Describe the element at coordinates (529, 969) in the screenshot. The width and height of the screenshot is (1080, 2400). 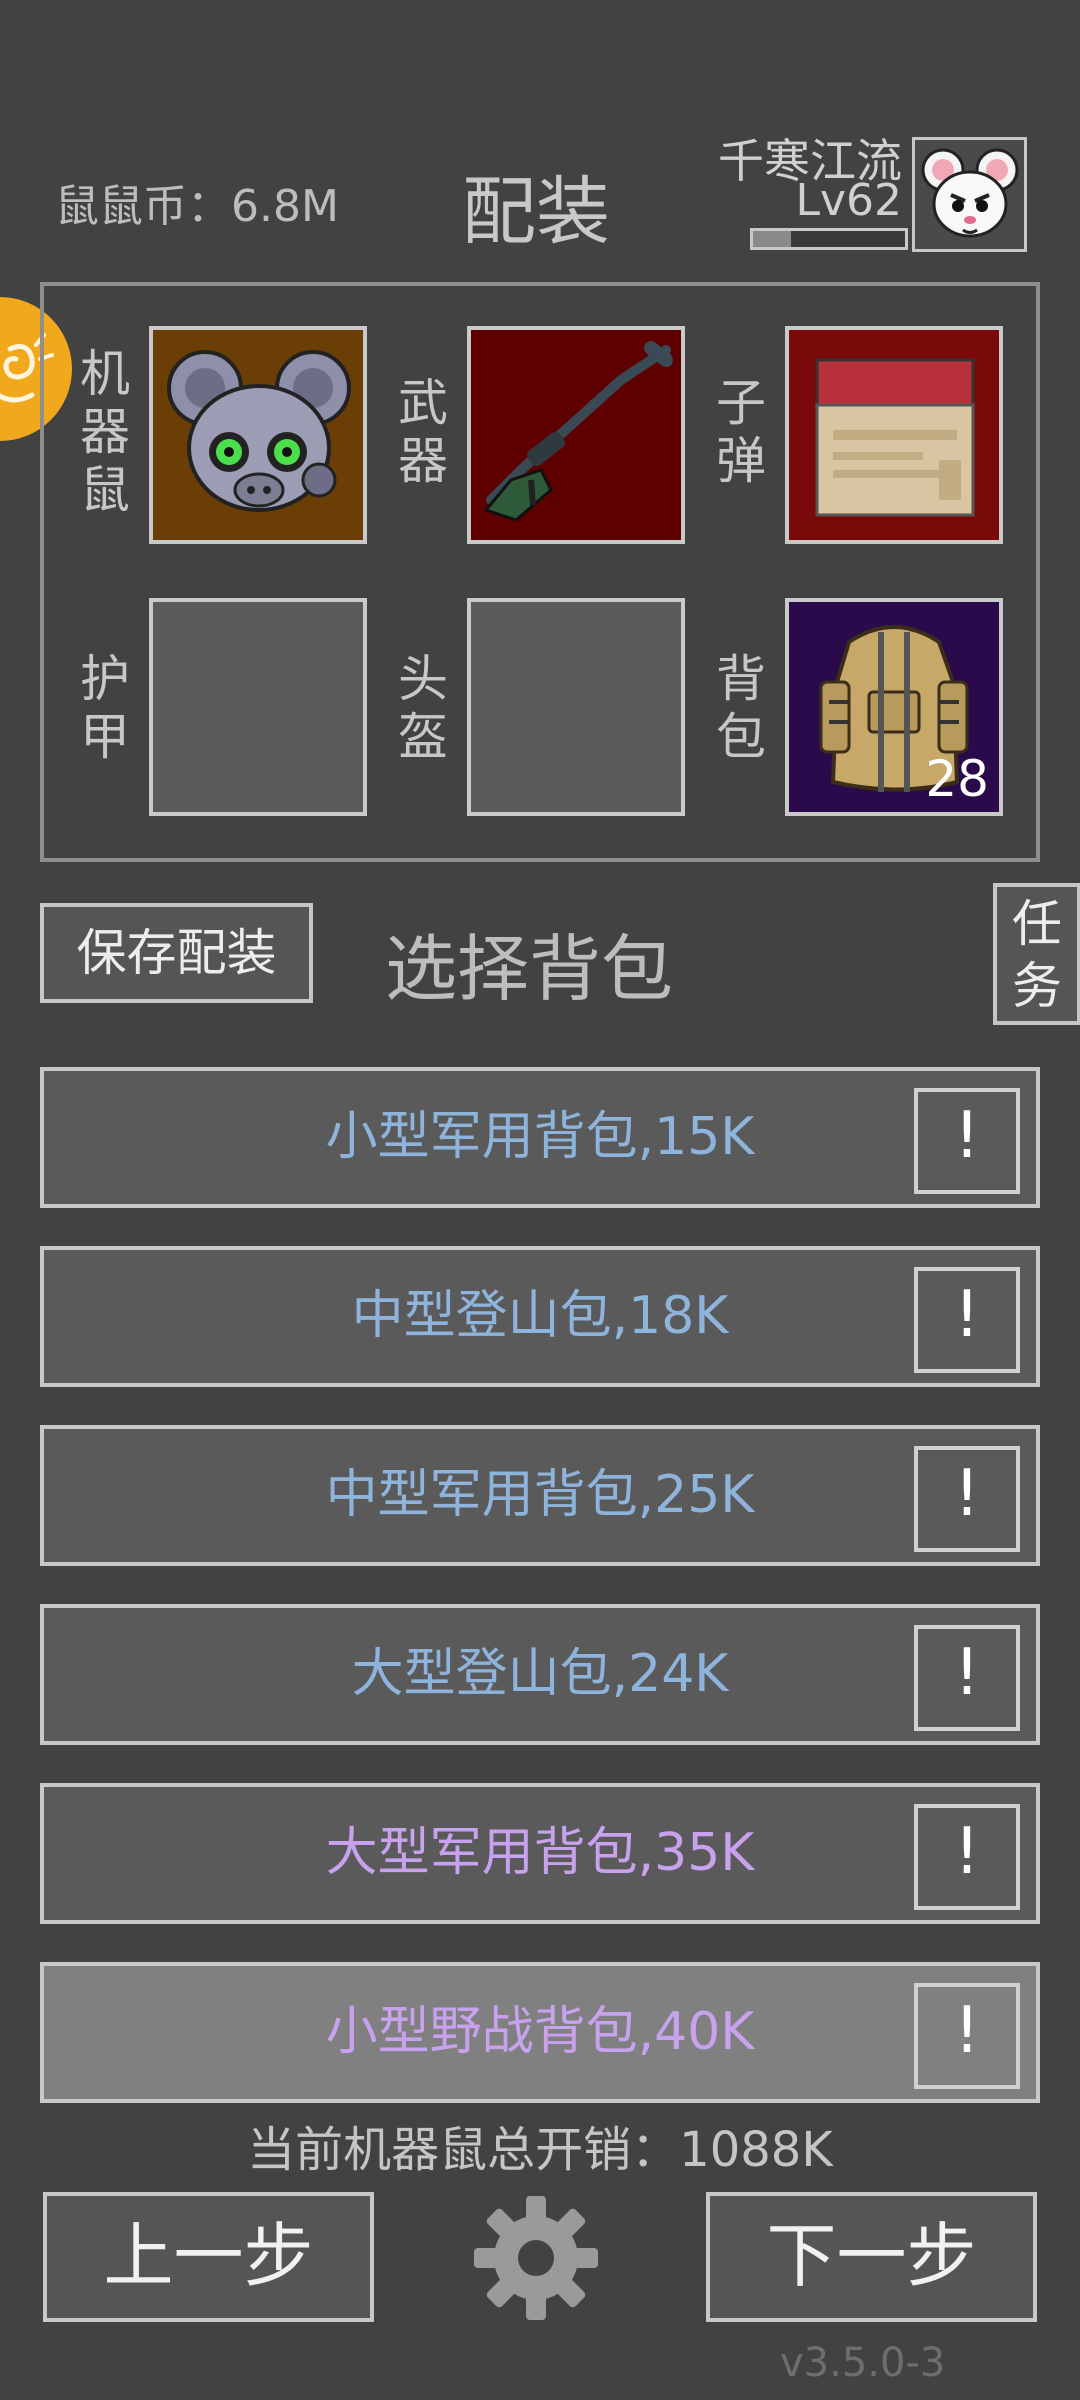
I see `section-title: 选择背包` at that location.